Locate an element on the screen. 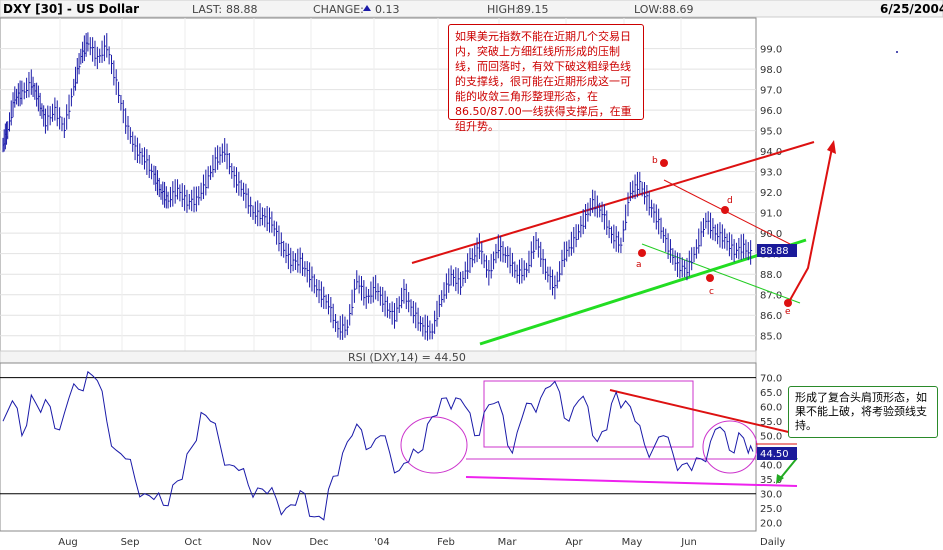 The image size is (943, 550). x-tick-label: Dec is located at coordinates (318, 542).